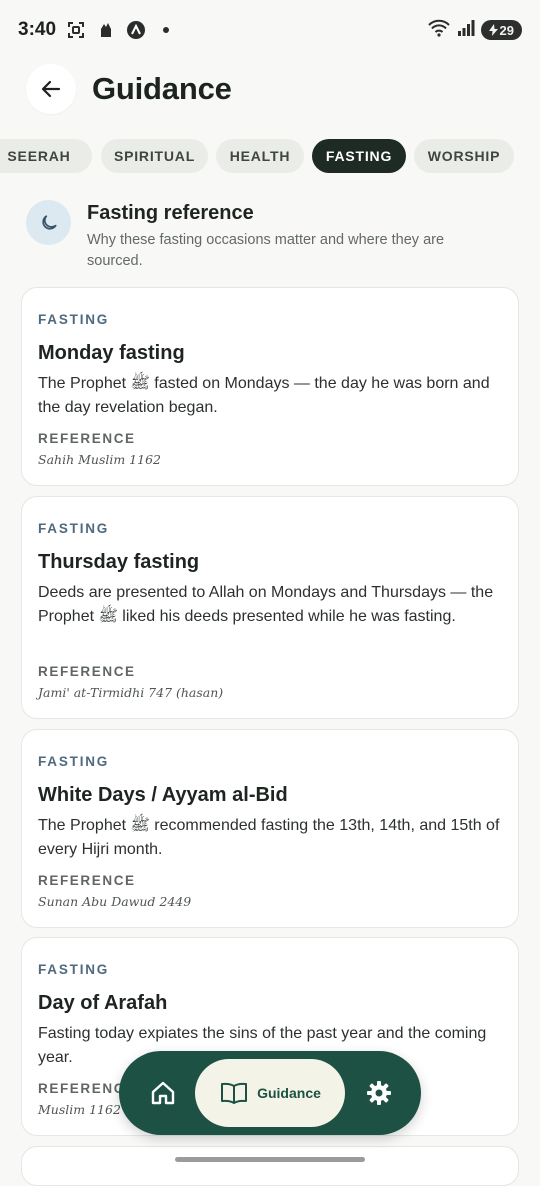 This screenshot has width=540, height=1186. What do you see at coordinates (131, 692) in the screenshot?
I see `card-reference: Jami' at-Tirmidhi 747 (hasan)` at bounding box center [131, 692].